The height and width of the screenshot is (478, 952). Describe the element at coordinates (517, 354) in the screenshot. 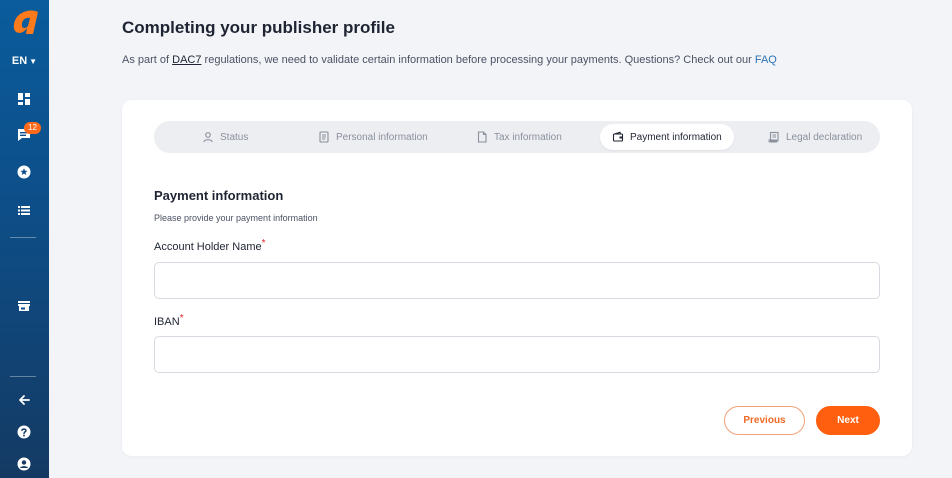

I see `iban-input` at that location.